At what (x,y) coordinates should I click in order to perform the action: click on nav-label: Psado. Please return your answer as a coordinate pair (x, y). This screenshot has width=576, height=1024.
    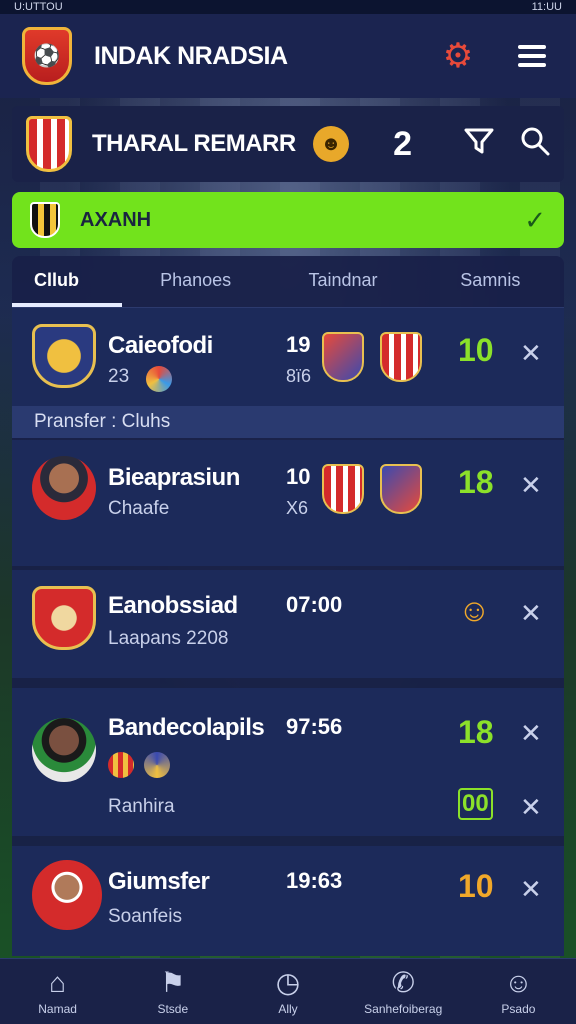
    Looking at the image, I should click on (518, 1008).